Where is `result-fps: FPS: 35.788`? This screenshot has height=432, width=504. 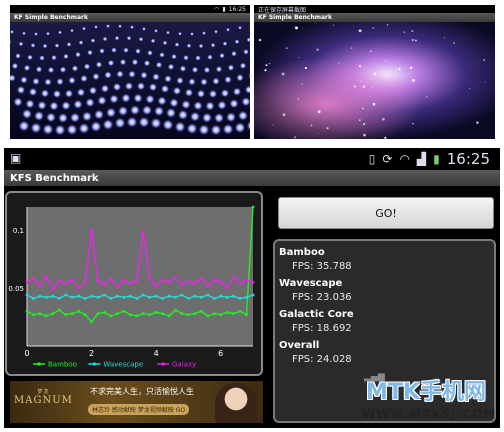 result-fps: FPS: 35.788 is located at coordinates (322, 266).